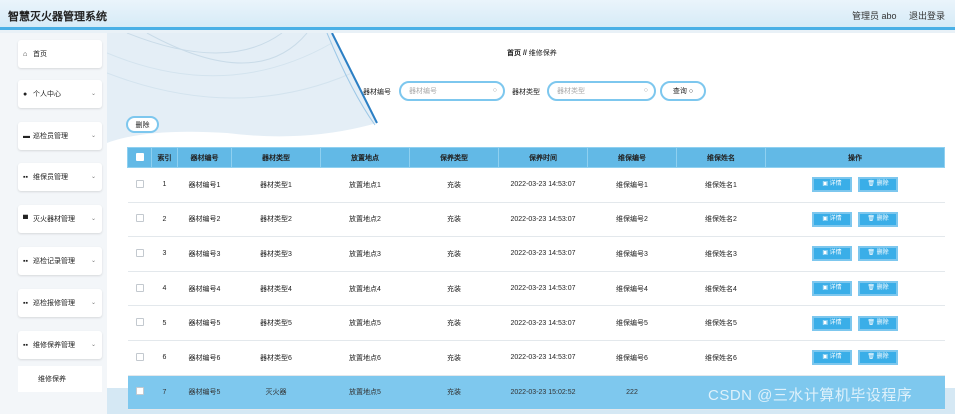  Describe the element at coordinates (164, 185) in the screenshot. I see `table-cell: 1` at that location.